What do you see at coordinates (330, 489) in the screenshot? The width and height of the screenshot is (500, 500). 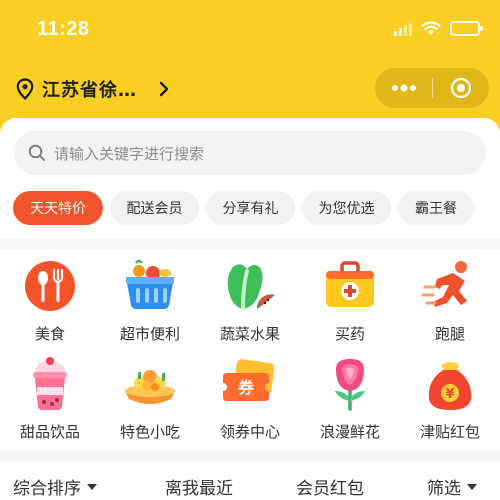 I see `sort-member-coupon-label: 会员红包` at bounding box center [330, 489].